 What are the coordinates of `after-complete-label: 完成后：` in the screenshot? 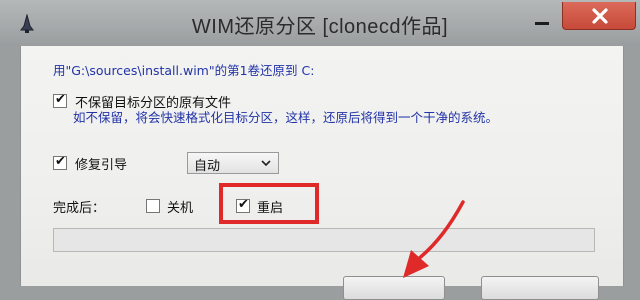 It's located at (79, 208).